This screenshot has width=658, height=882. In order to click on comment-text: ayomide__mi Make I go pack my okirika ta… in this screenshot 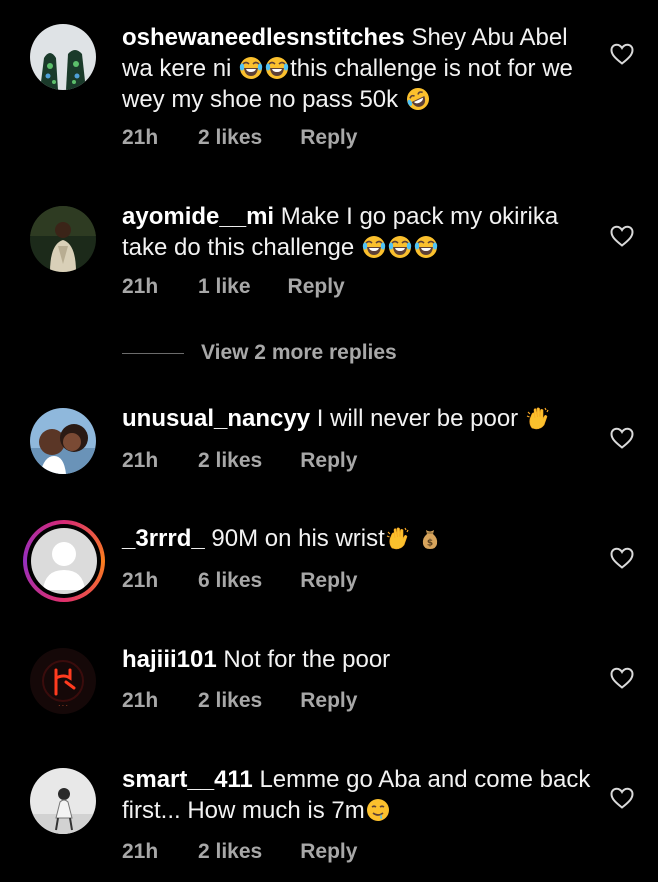, I will do `click(359, 232)`.